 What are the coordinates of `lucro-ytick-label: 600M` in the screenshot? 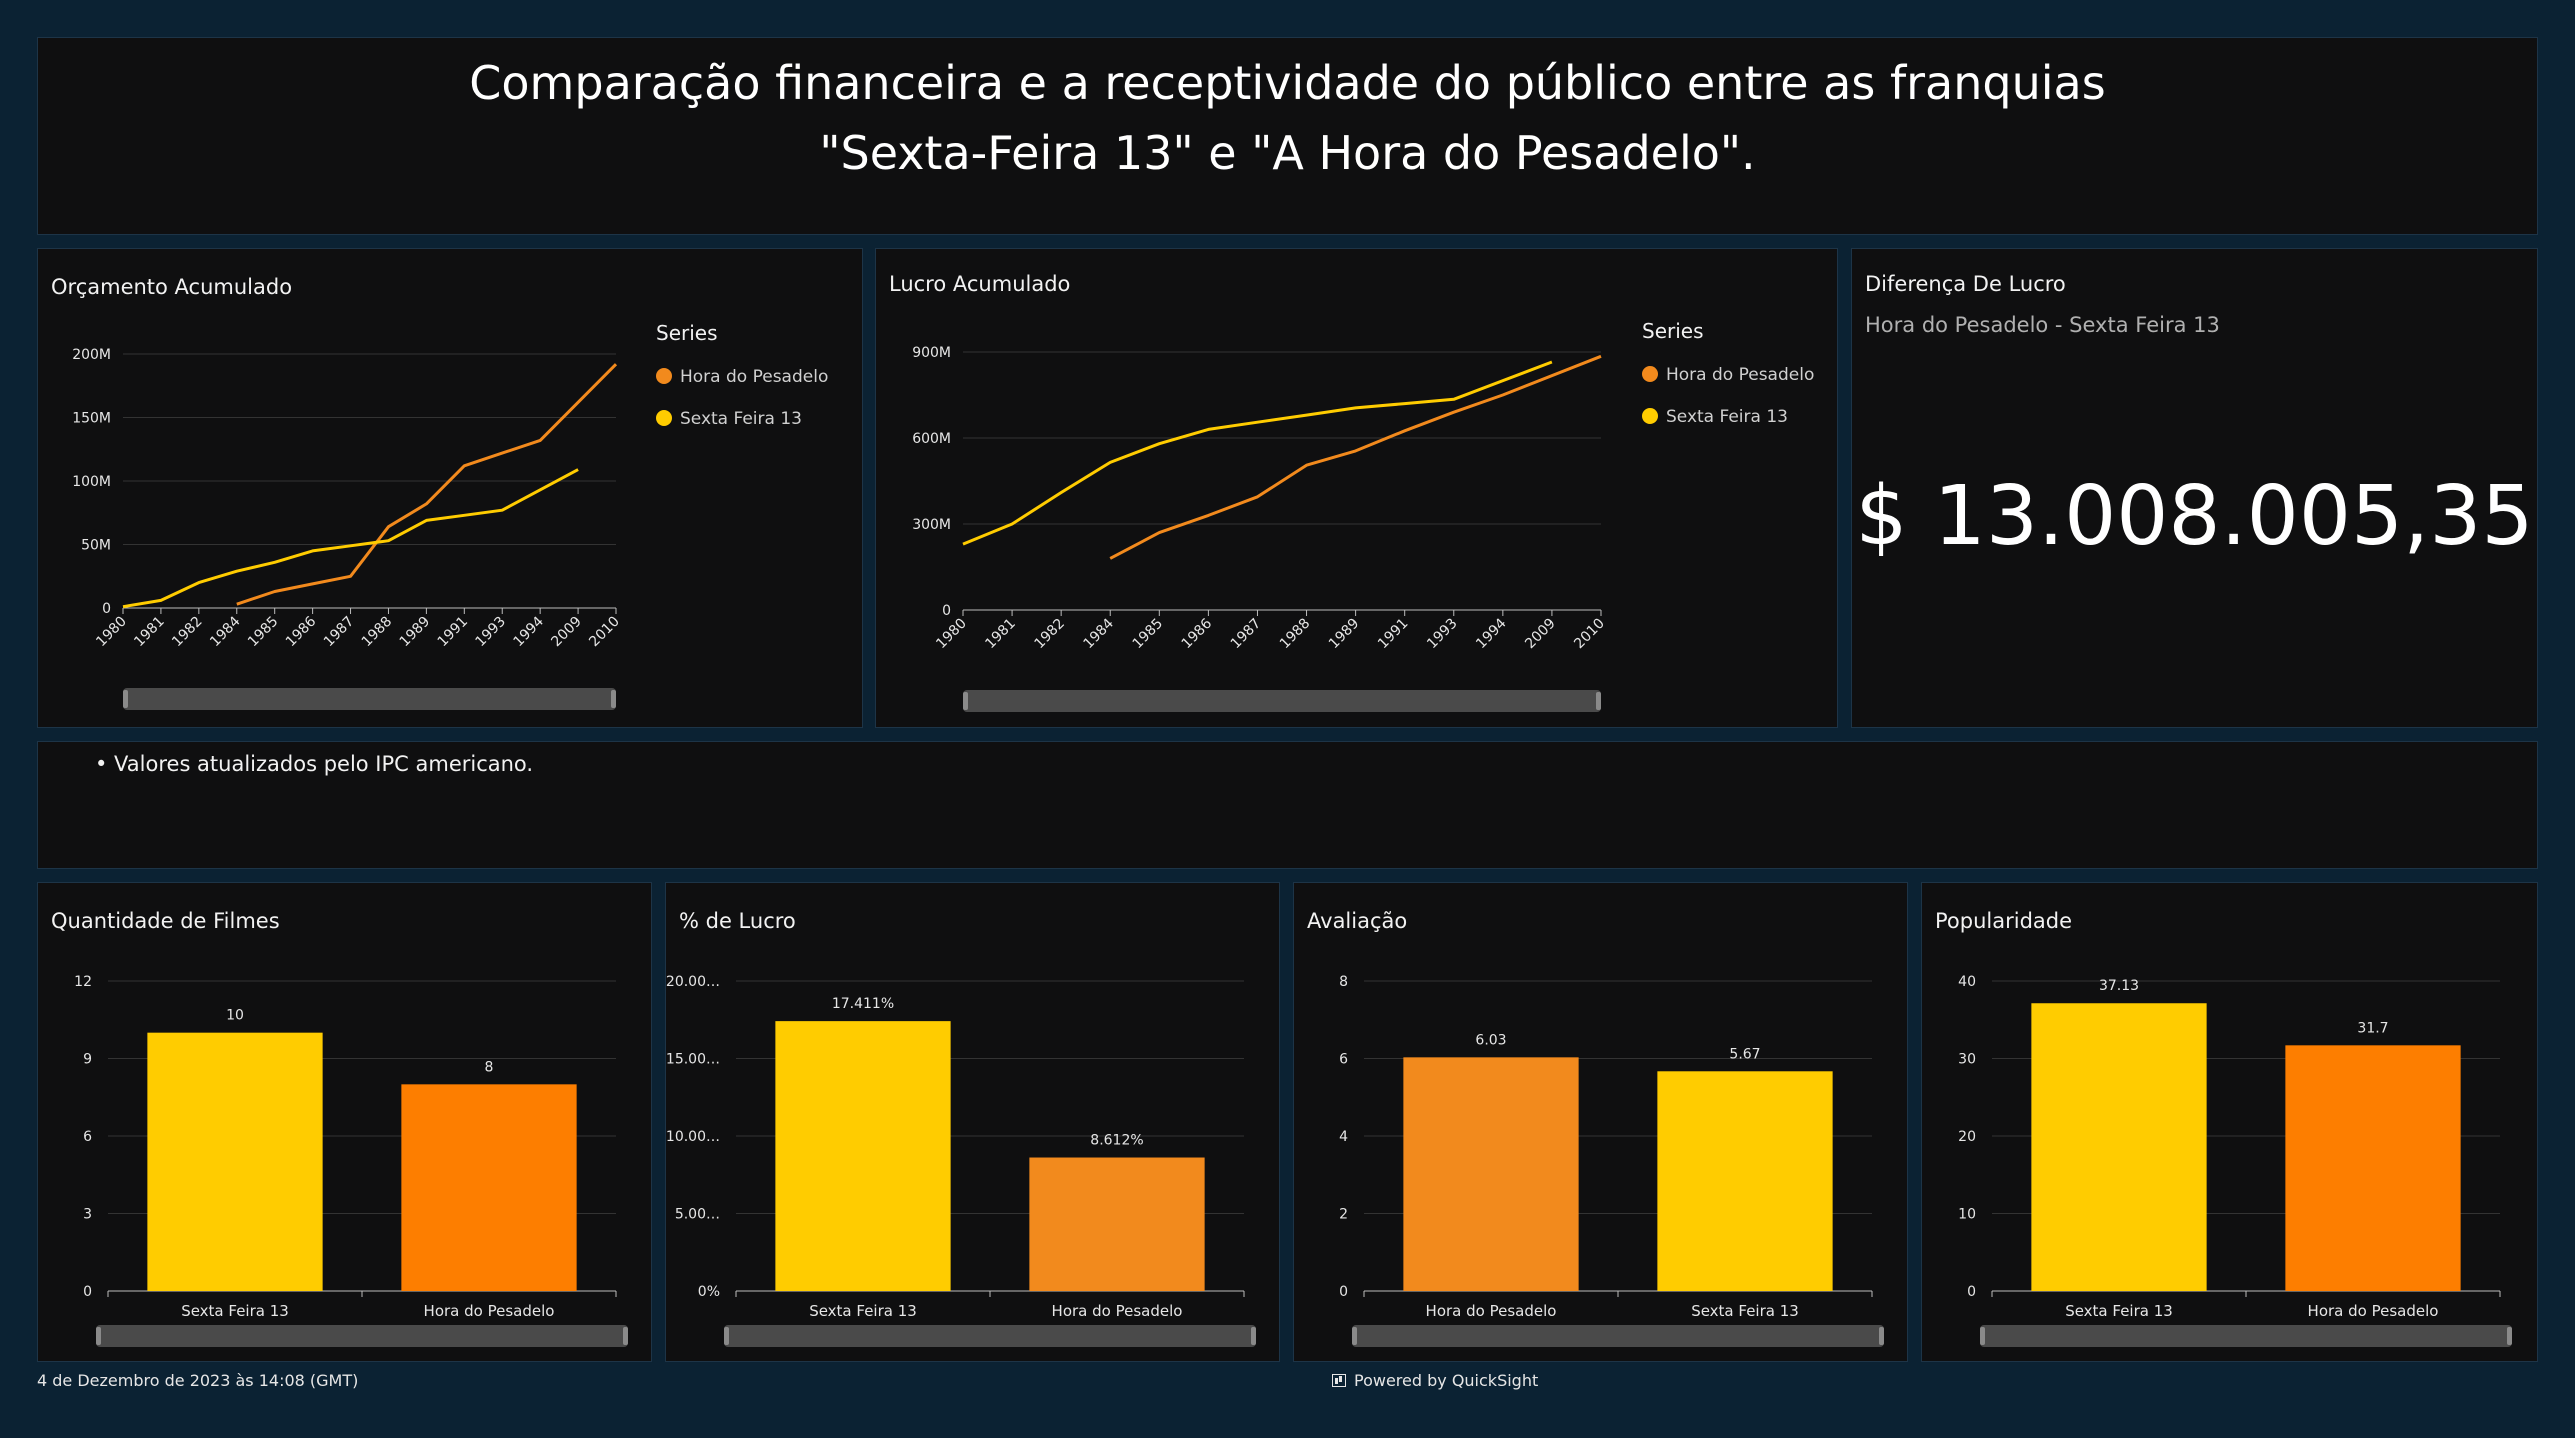 It's located at (931, 439).